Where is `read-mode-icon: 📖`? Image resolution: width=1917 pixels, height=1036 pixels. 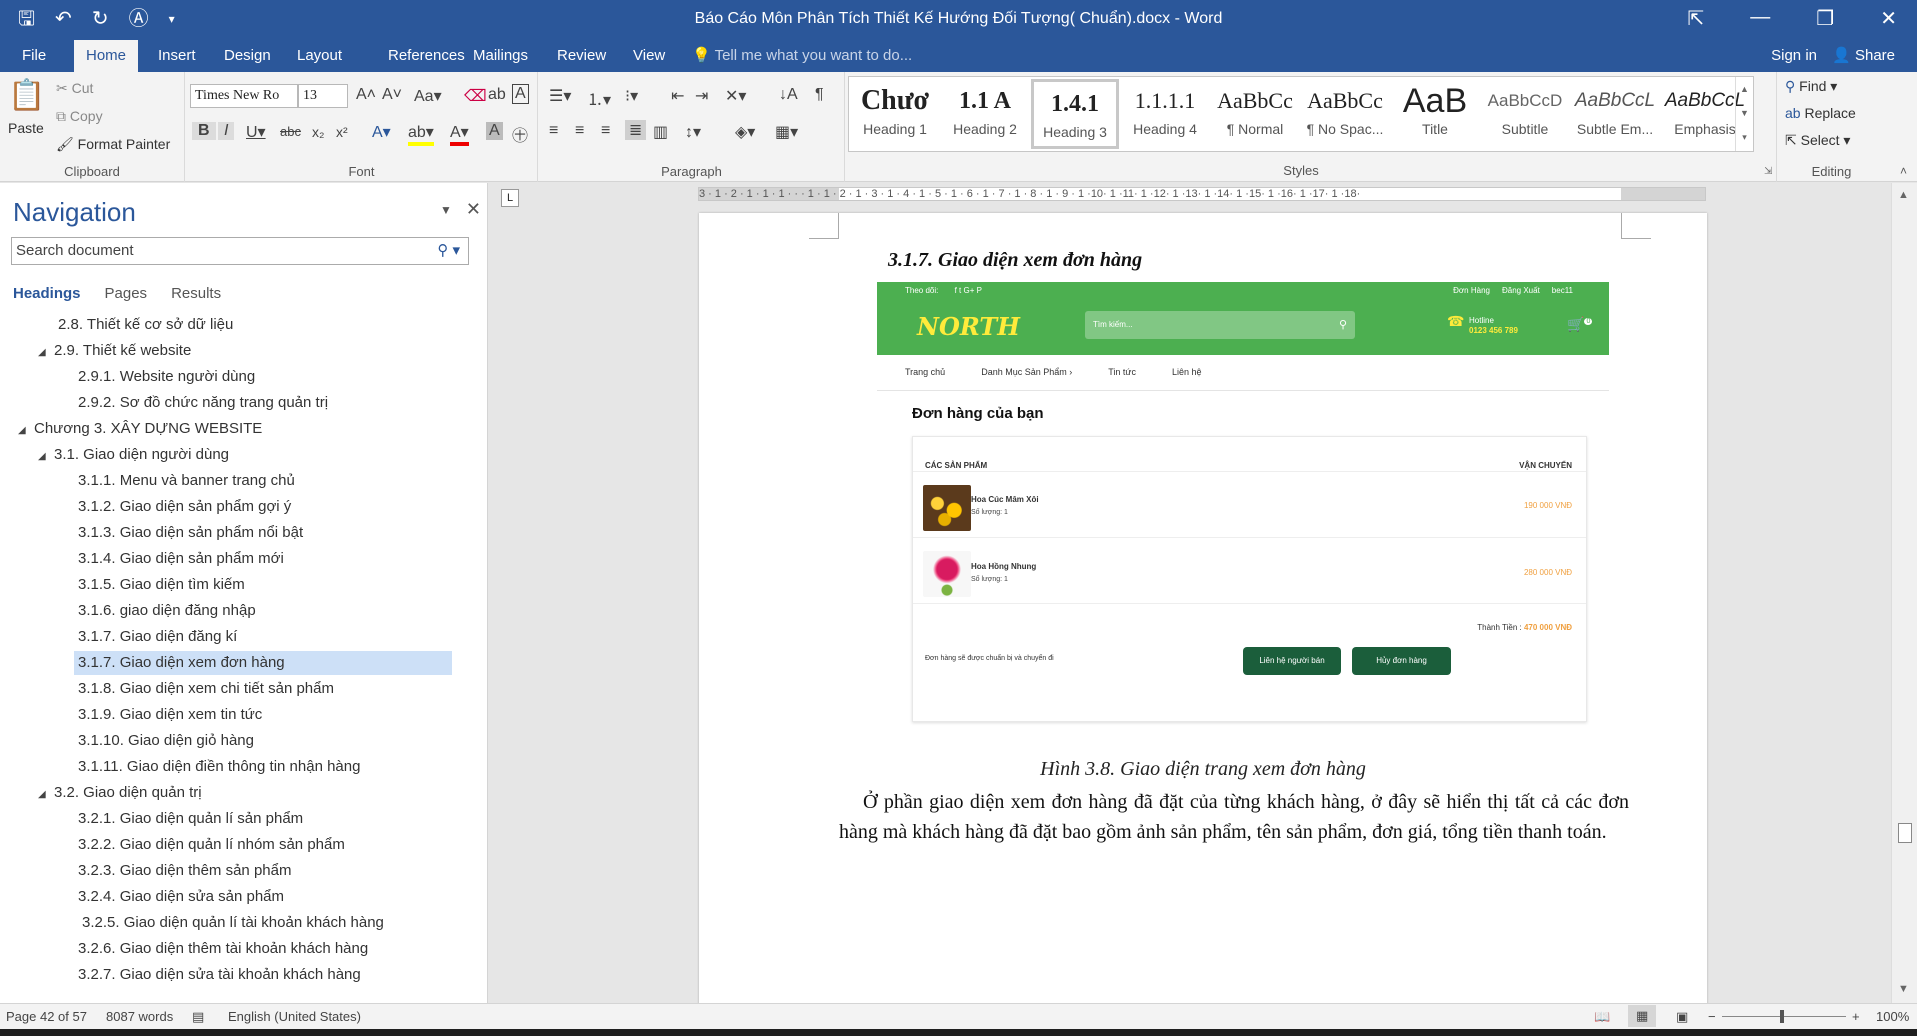
read-mode-icon: 📖 is located at coordinates (1602, 1017).